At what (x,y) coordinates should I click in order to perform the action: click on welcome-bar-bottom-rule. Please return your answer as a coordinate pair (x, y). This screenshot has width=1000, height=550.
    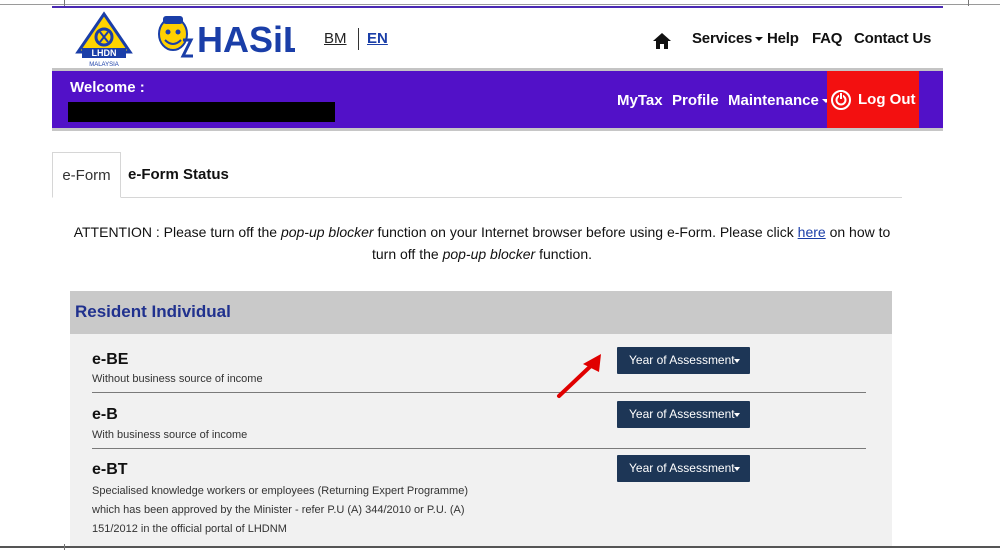
    Looking at the image, I should click on (497, 129).